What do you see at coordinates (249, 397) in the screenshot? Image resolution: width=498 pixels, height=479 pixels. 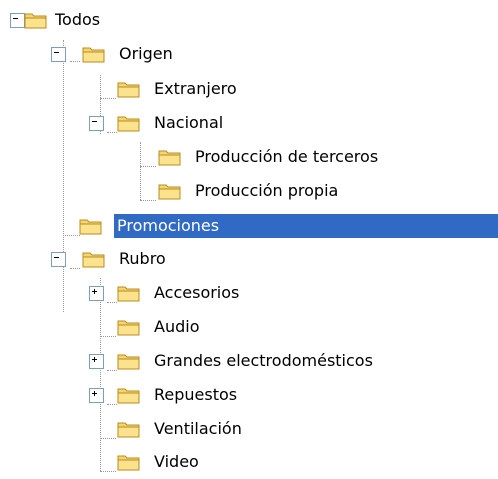 I see `tree-node-repuestos: Repuestos` at bounding box center [249, 397].